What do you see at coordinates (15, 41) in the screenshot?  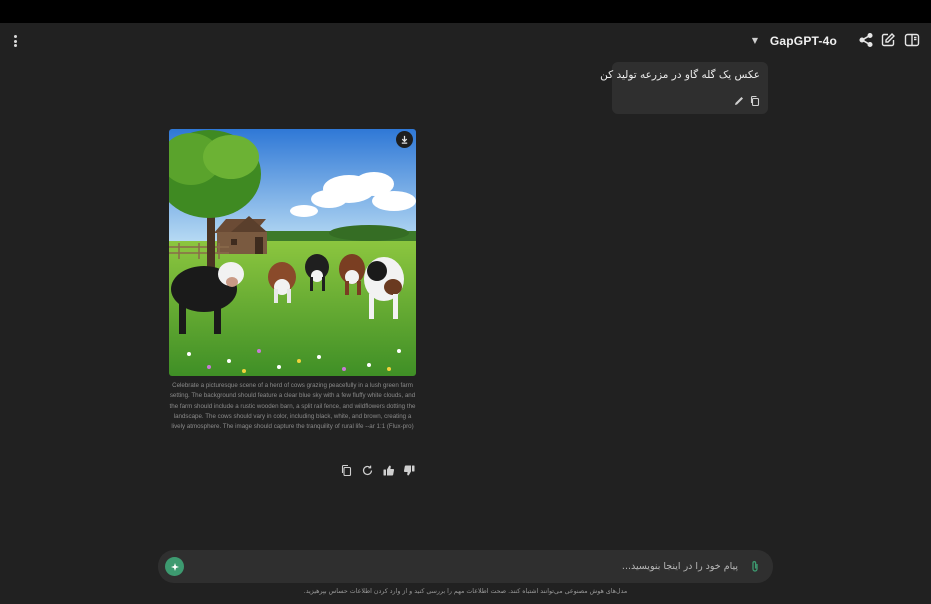 I see `more-vertical-icon` at bounding box center [15, 41].